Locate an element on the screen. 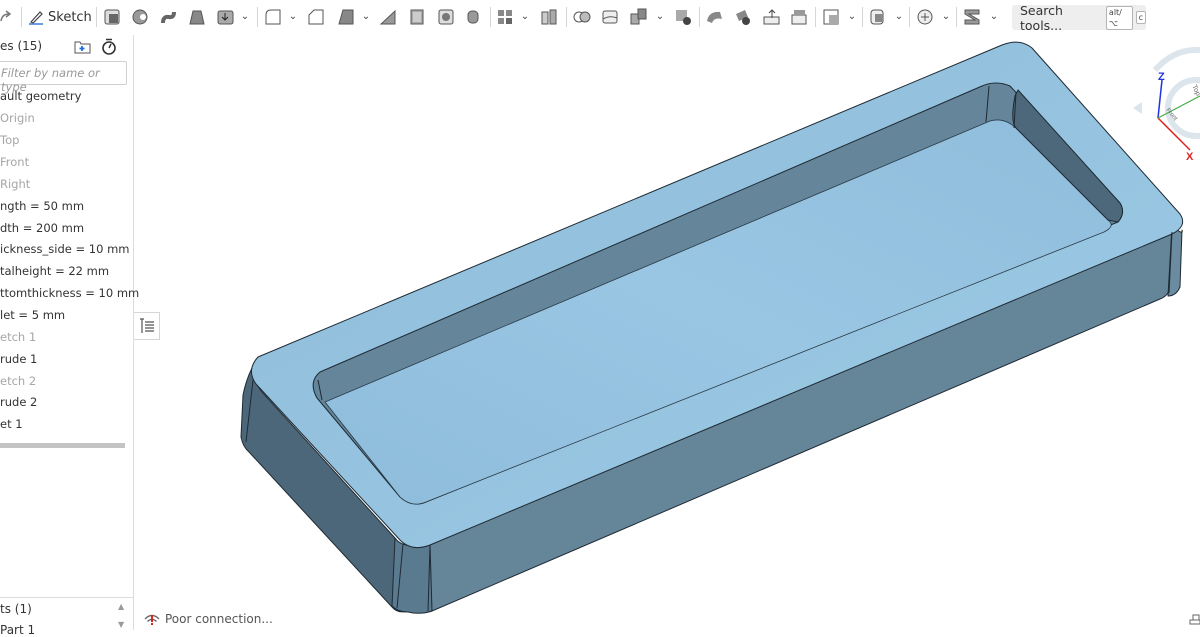 Image resolution: width=1200 pixels, height=637 pixels. thicken-icon is located at coordinates (226, 17).